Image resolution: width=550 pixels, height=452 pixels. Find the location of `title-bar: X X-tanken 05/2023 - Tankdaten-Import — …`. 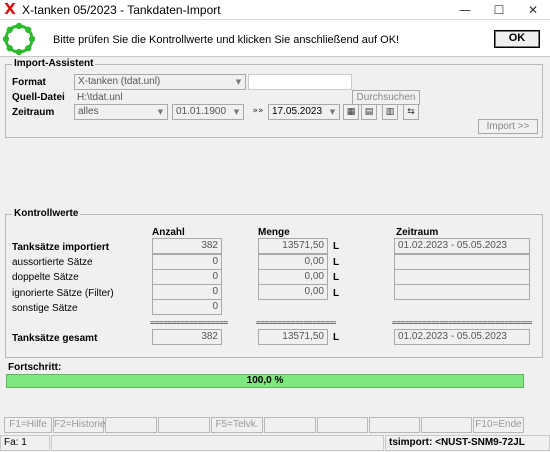

title-bar: X X-tanken 05/2023 - Tankdaten-Import — … is located at coordinates (275, 10).